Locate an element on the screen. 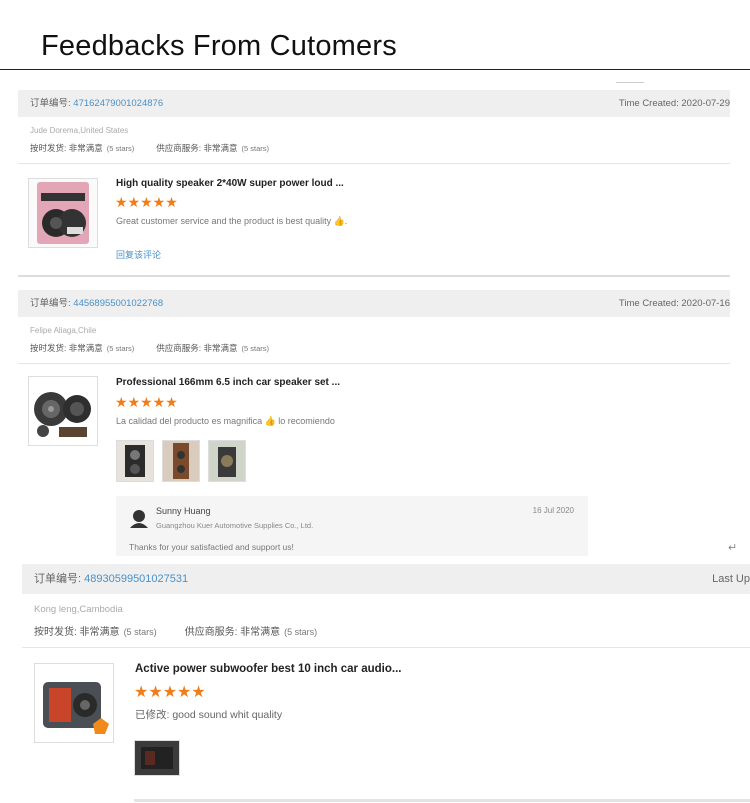 The image size is (750, 803). replier-name: Sunny Huang is located at coordinates (183, 511).